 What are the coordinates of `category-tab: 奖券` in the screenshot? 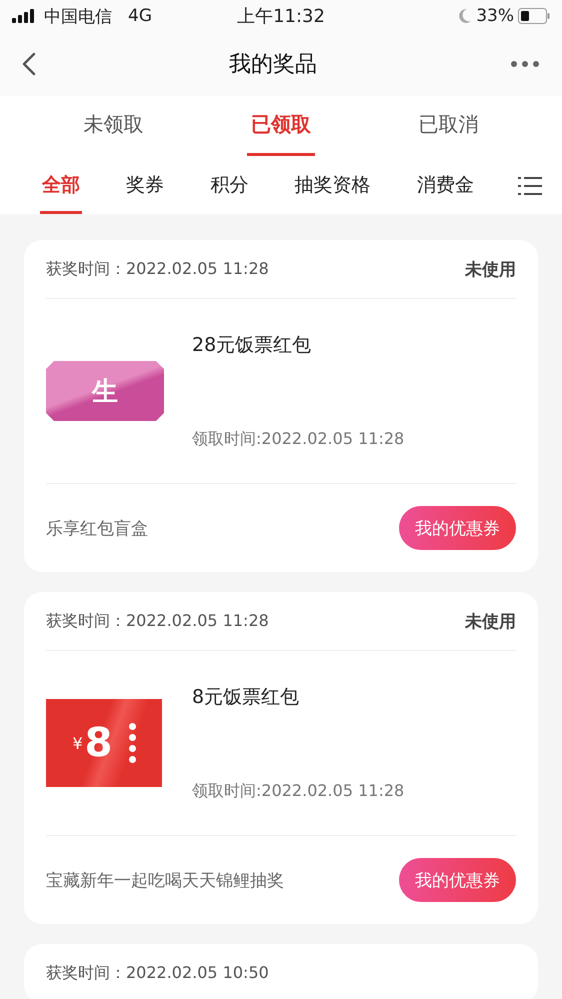 It's located at (145, 186).